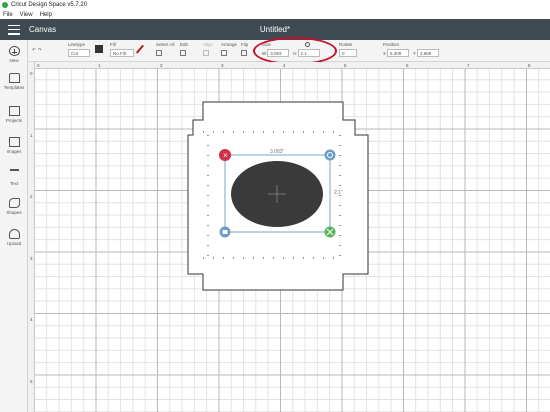  What do you see at coordinates (225, 232) in the screenshot?
I see `lock-handle-glyph` at bounding box center [225, 232].